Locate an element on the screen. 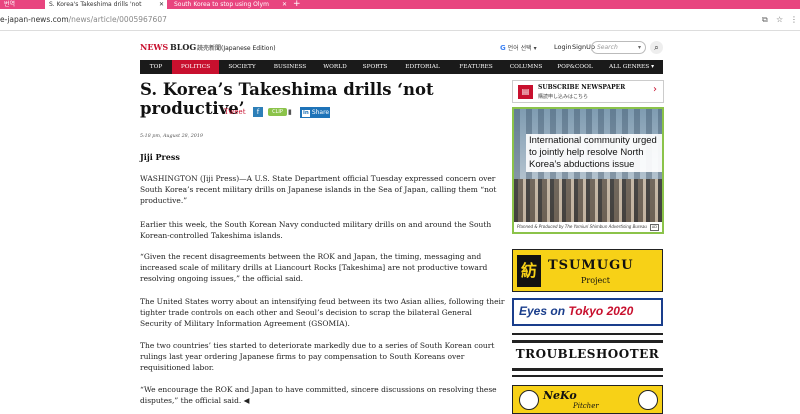 The image size is (800, 414). language-selector: G 언어 선택 ▾ is located at coordinates (518, 47).